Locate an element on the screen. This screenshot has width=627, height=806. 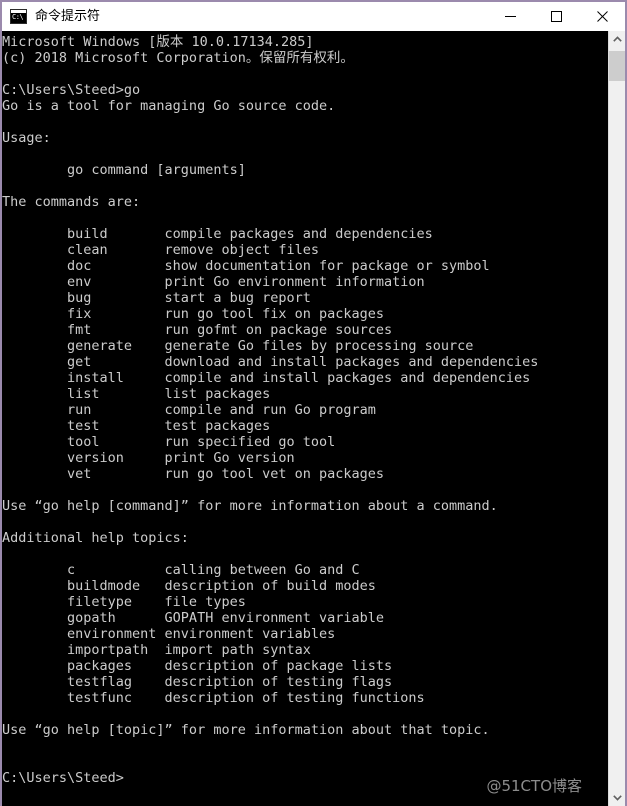
chevron-down-icon is located at coordinates (617, 798).